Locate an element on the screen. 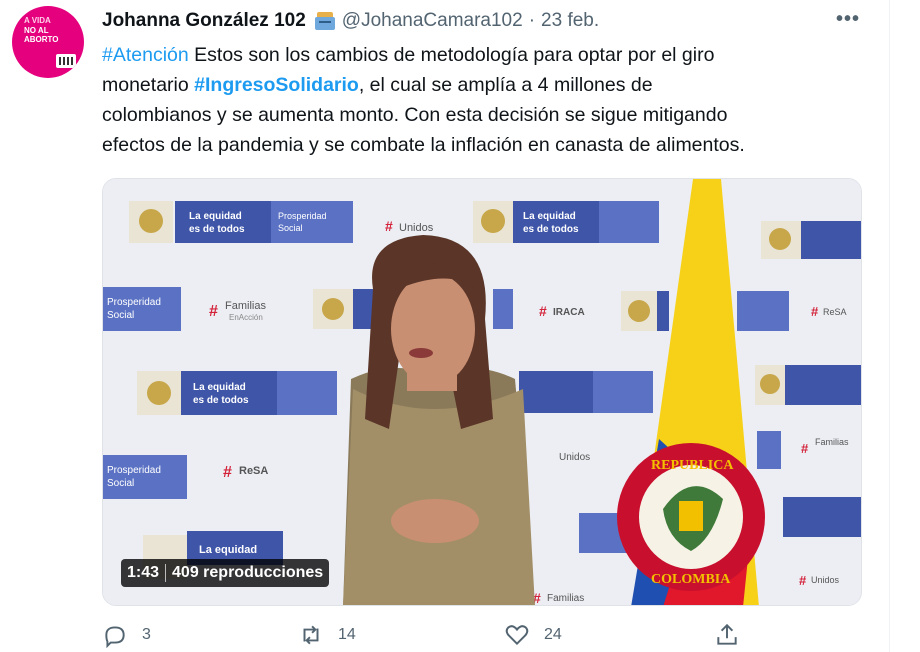 This screenshot has width=920, height=652. video-stats: 1:43 409 reproducciones is located at coordinates (225, 573).